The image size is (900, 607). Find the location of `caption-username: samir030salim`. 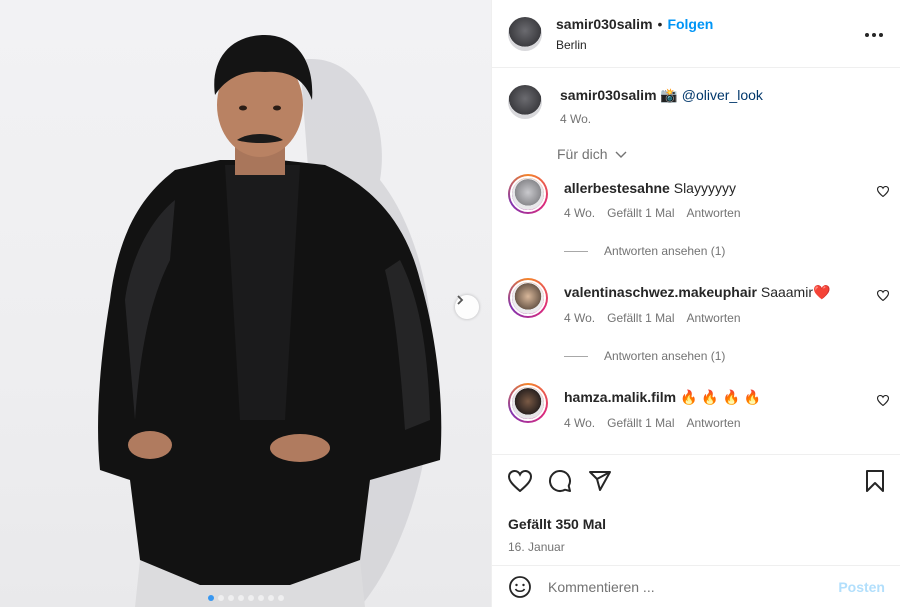

caption-username: samir030salim is located at coordinates (608, 95).